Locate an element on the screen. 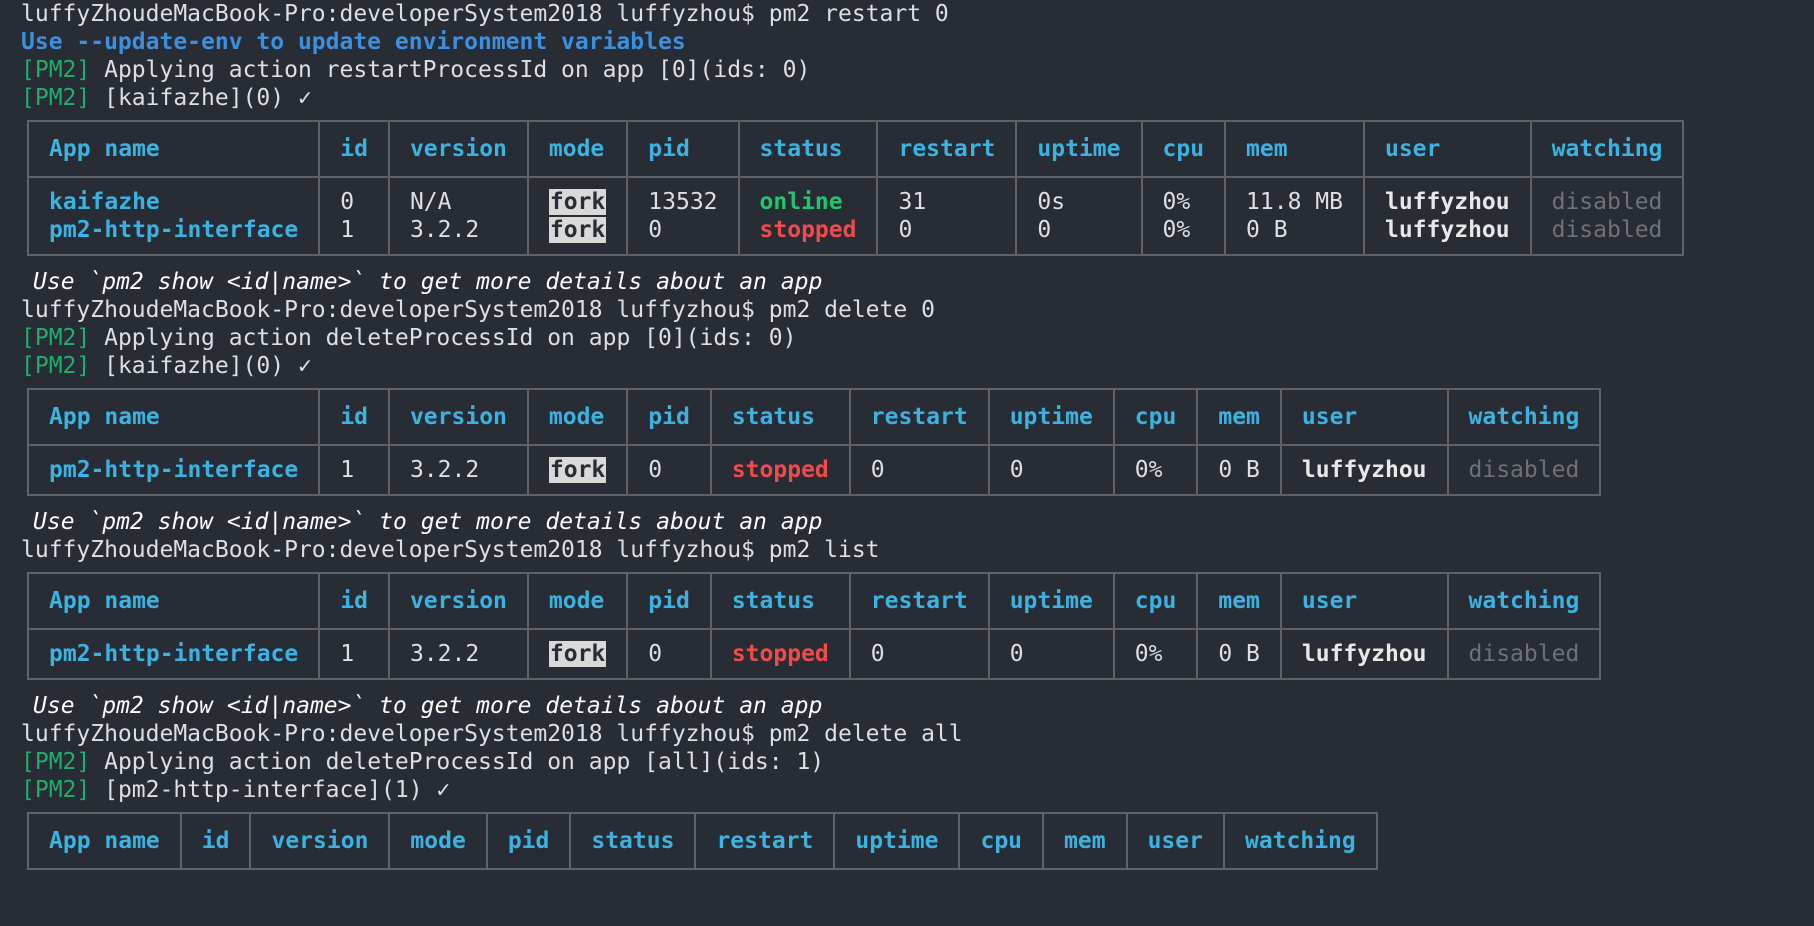 Image resolution: width=1814 pixels, height=926 pixels. id-cell: 01 is located at coordinates (354, 216).